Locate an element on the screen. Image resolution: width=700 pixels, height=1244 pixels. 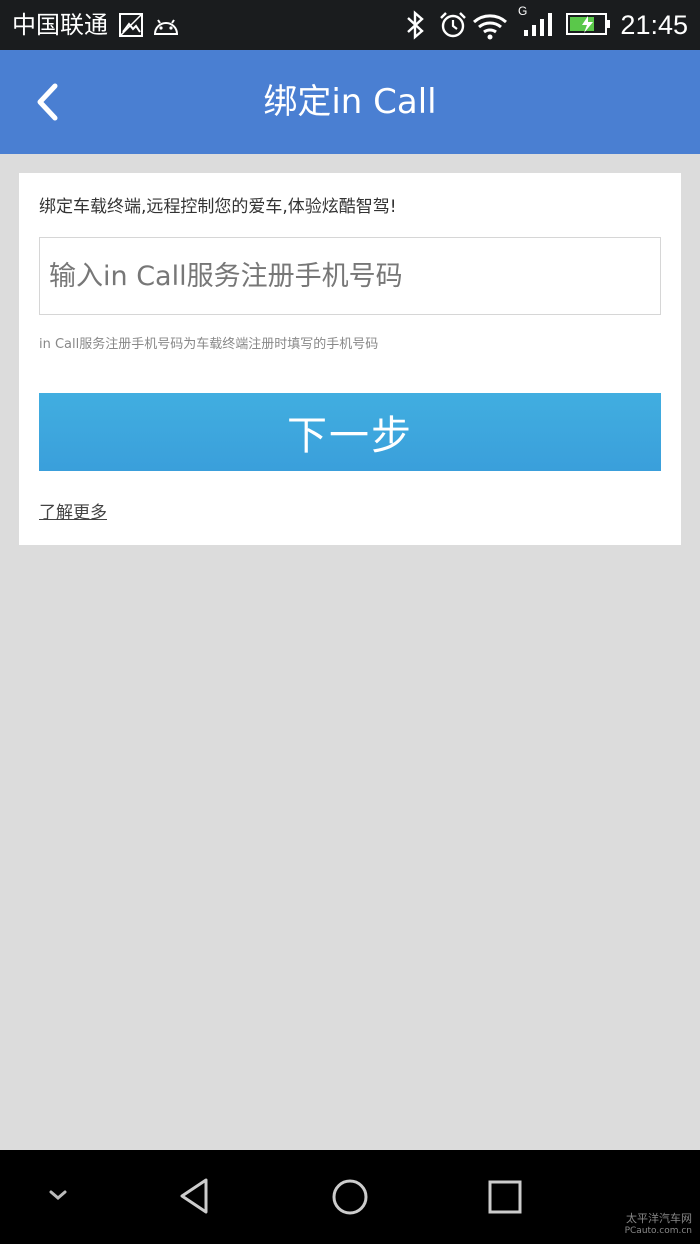
recents-square-icon is located at coordinates (505, 1197).